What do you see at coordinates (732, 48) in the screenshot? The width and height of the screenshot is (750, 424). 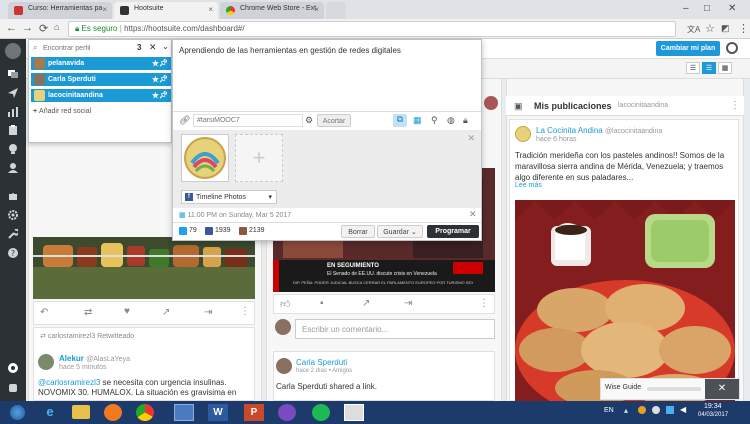 I see `search-icon` at bounding box center [732, 48].